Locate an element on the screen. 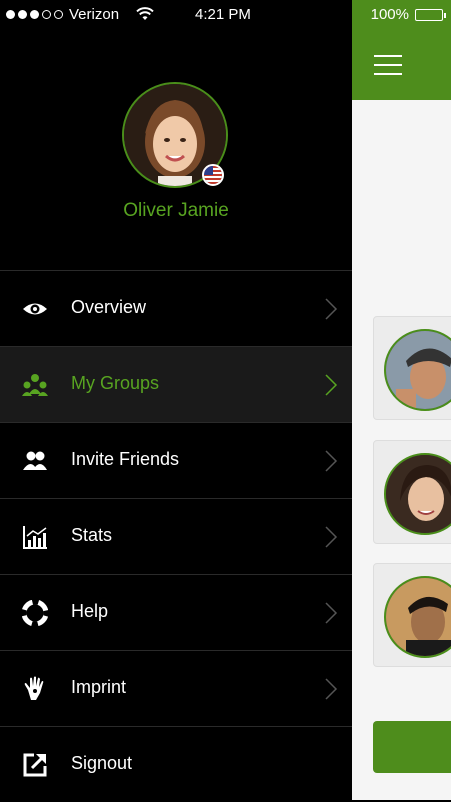 This screenshot has height=802, width=451. eye-icon is located at coordinates (35, 309).